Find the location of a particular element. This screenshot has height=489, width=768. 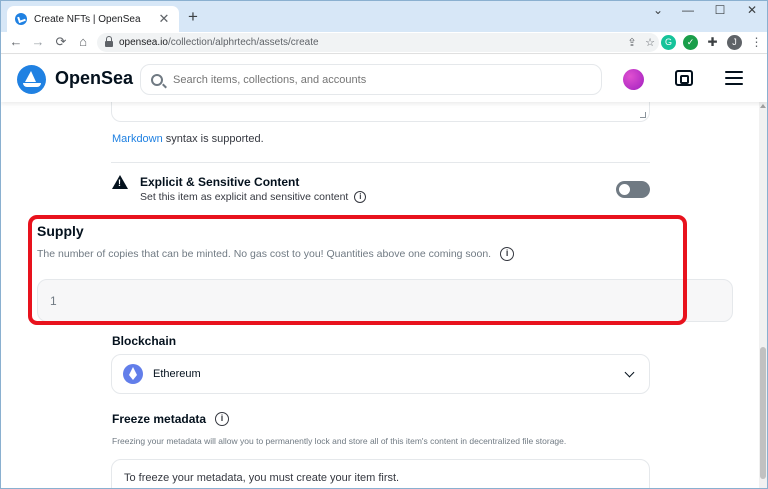

search-icon is located at coordinates (157, 79).